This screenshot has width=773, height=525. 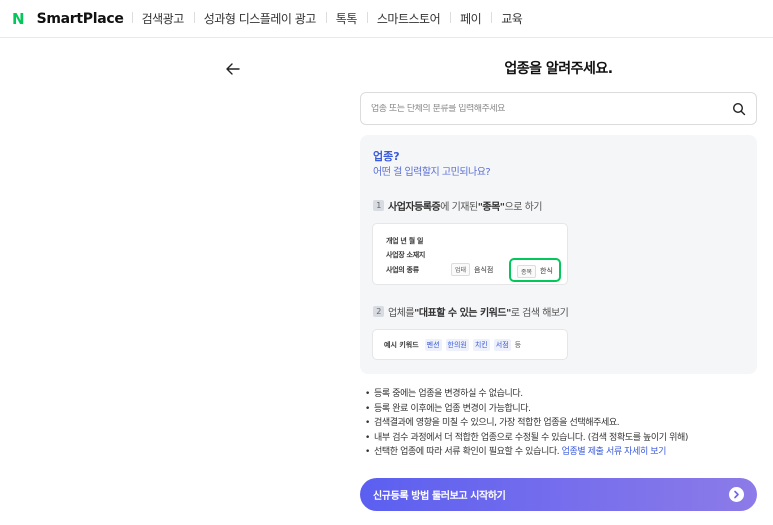 I want to click on service-nav: 검색광고 성과형 디스플레이 광고 톡톡 스마트스토어 페이 교육, so click(x=332, y=18).